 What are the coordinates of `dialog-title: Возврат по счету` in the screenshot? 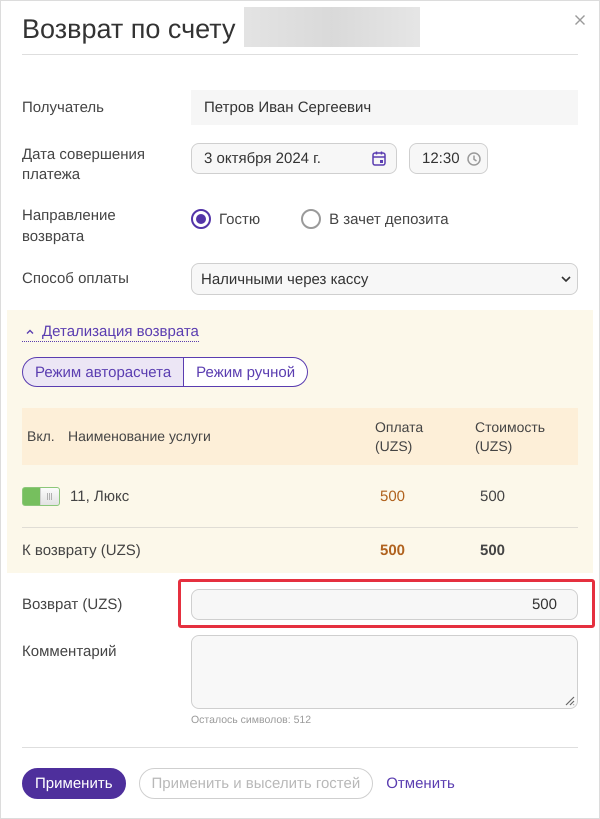 It's located at (129, 29).